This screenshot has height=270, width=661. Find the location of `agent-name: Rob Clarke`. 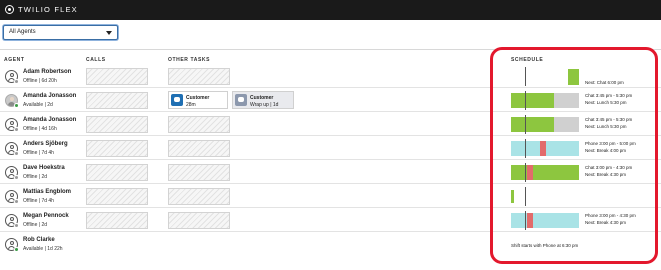

agent-name: Rob Clarke is located at coordinates (39, 240).